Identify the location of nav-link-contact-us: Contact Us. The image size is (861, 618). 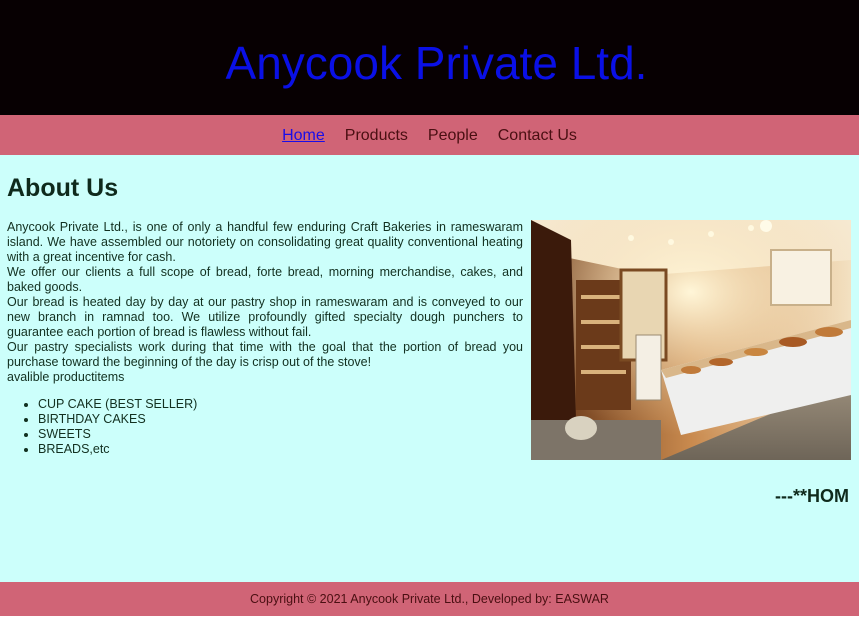
(537, 136).